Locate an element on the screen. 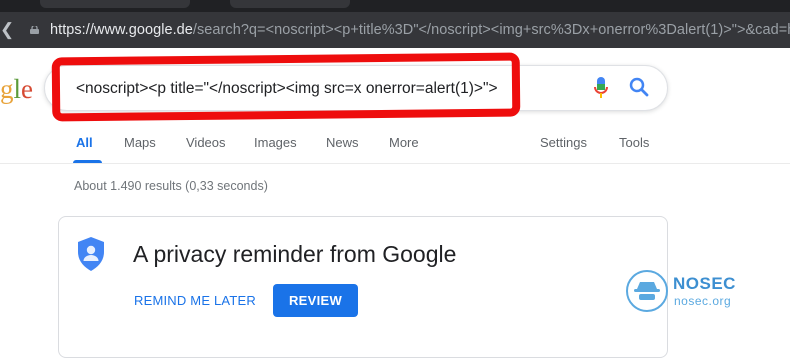  tabs-divider is located at coordinates (395, 163).